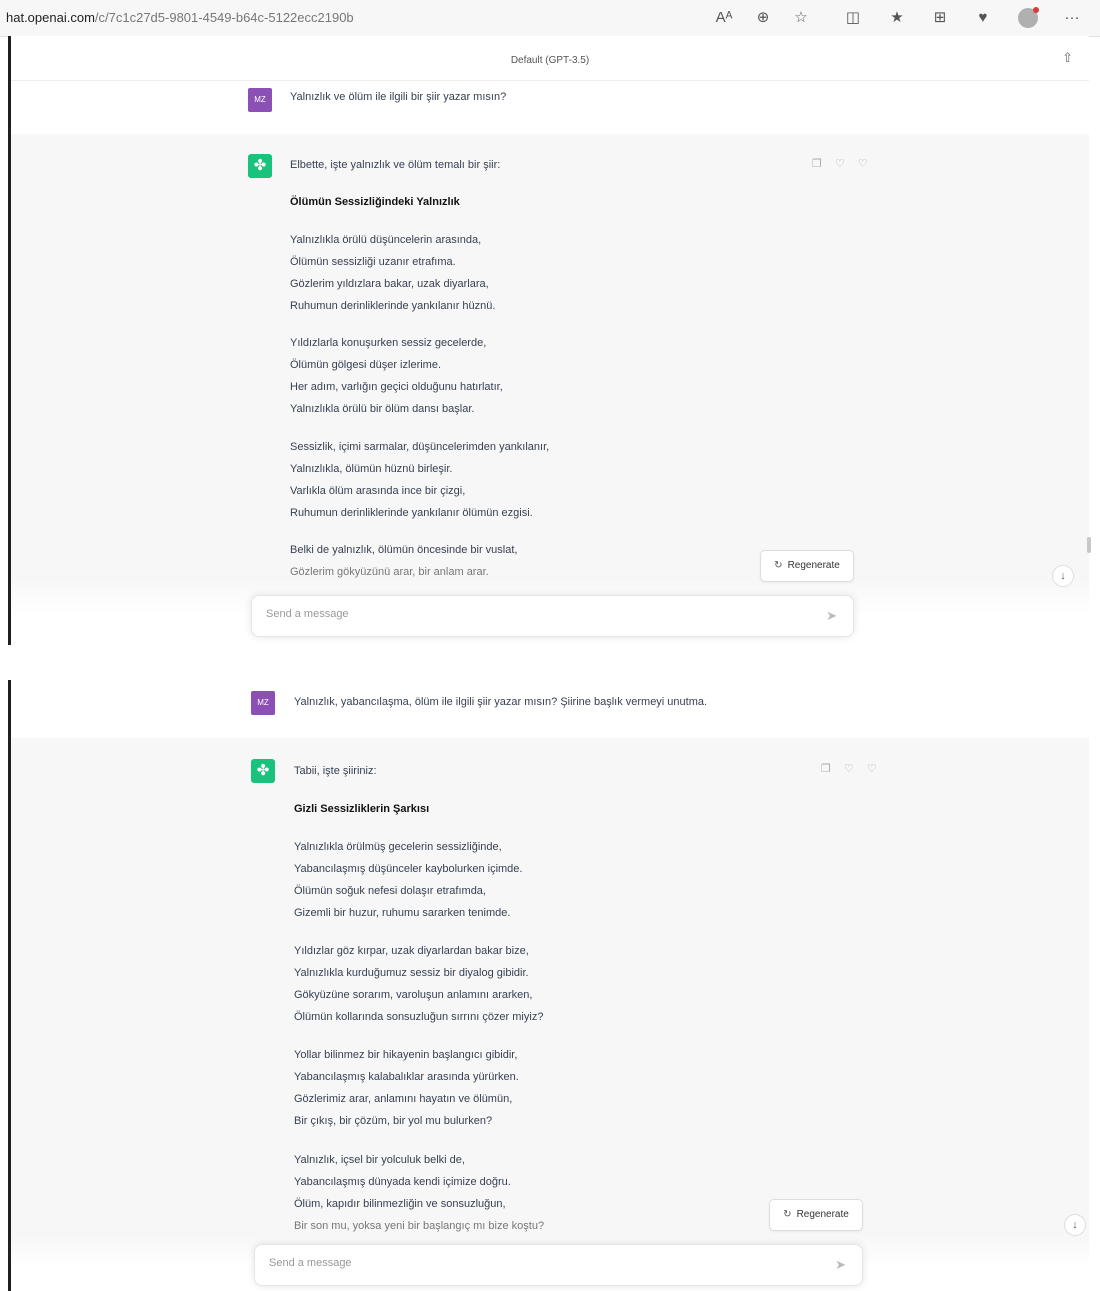 The image size is (1100, 1291). Describe the element at coordinates (378, 491) in the screenshot. I see `poem-line: Varlıkla ölüm arasında ince bir çizgi,` at that location.